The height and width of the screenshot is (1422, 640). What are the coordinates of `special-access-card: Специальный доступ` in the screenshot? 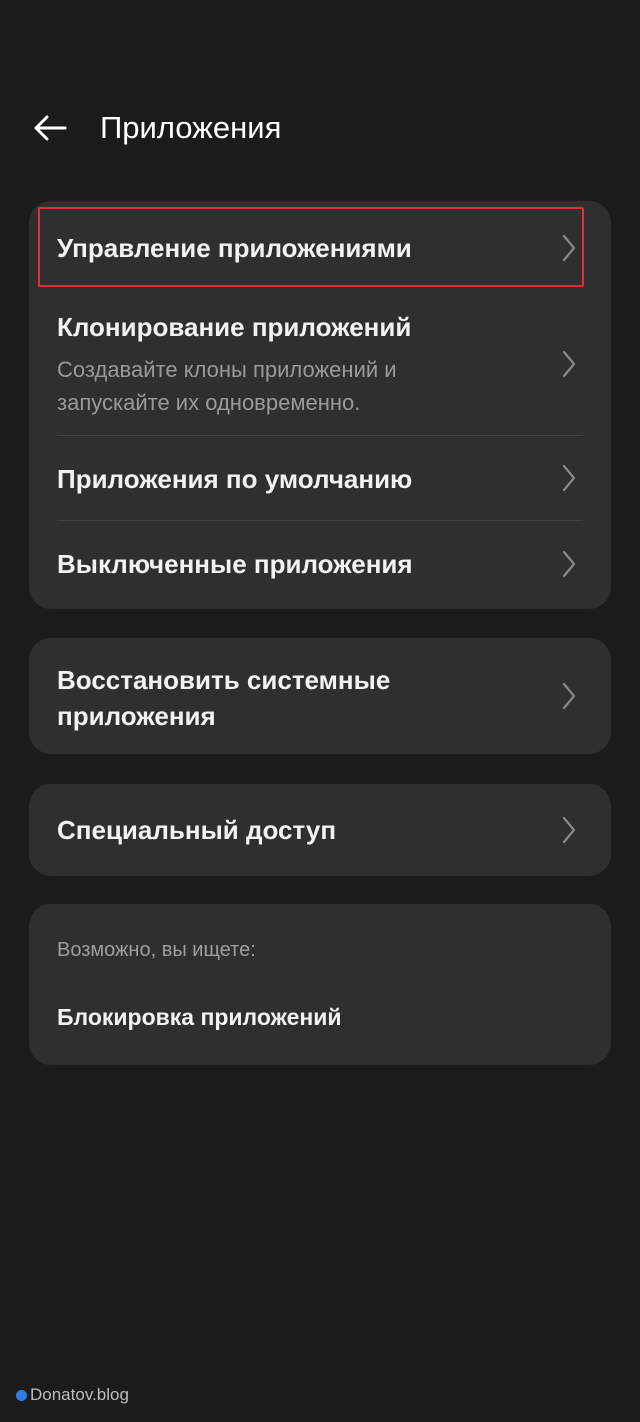 It's located at (320, 830).